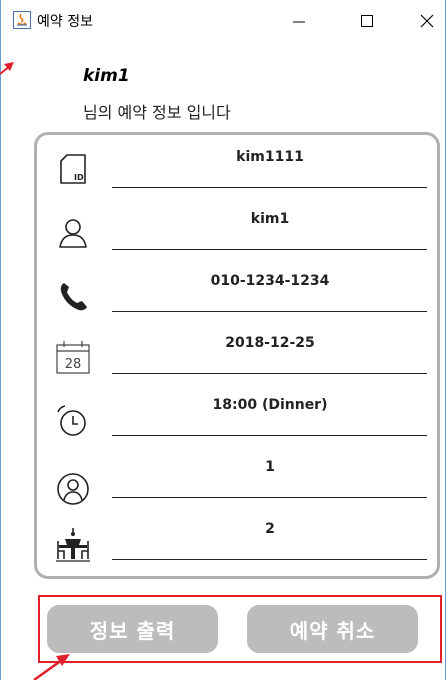  I want to click on table-icon, so click(73, 545).